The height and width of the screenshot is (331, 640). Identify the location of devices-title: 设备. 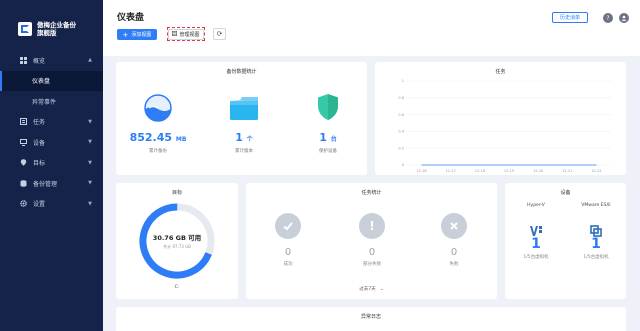
(565, 193).